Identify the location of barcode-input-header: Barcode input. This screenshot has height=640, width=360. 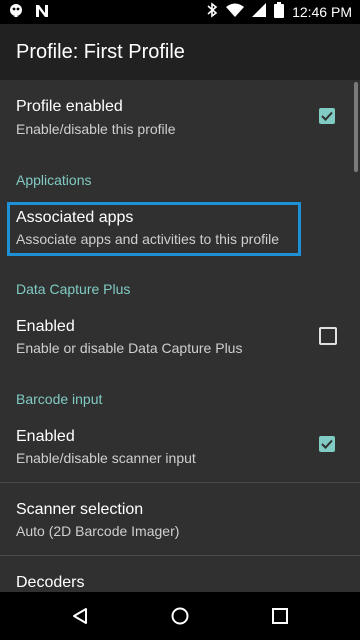
(59, 399).